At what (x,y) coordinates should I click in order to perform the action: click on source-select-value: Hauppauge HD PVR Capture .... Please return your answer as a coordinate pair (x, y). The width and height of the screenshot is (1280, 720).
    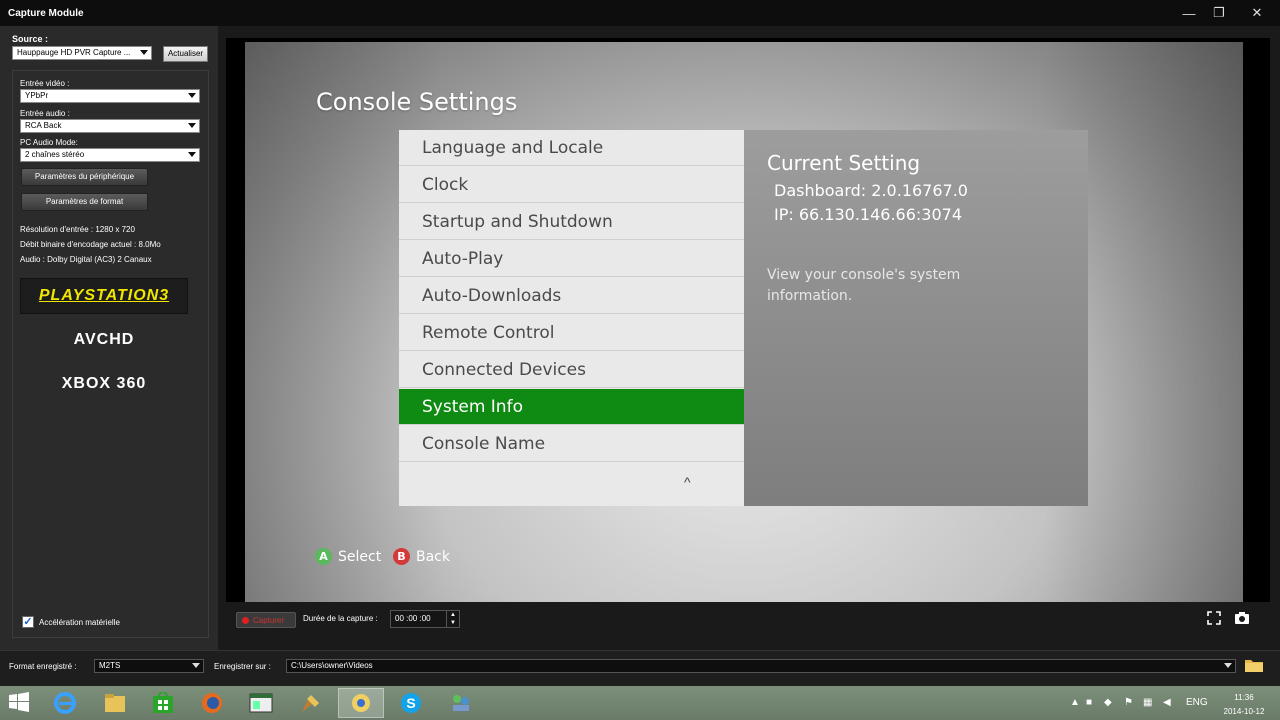
    Looking at the image, I should click on (74, 52).